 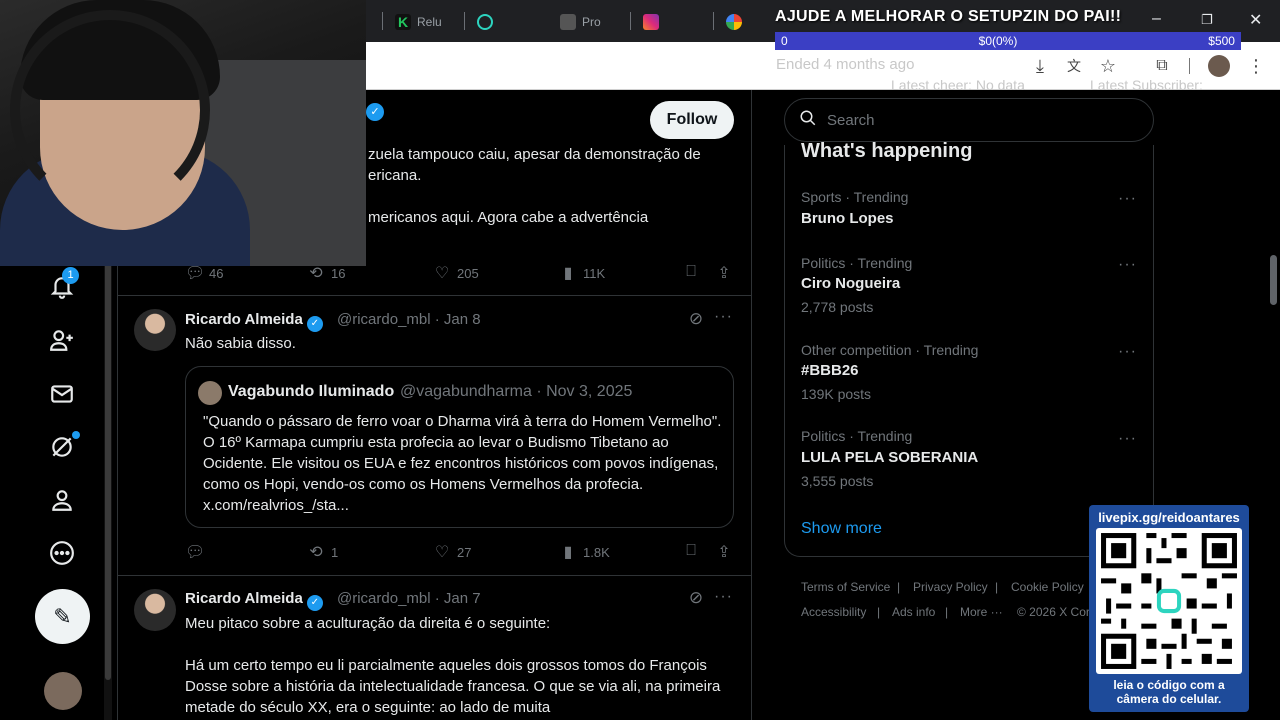 I want to click on reply-icon: 💬︎, so click(x=195, y=552).